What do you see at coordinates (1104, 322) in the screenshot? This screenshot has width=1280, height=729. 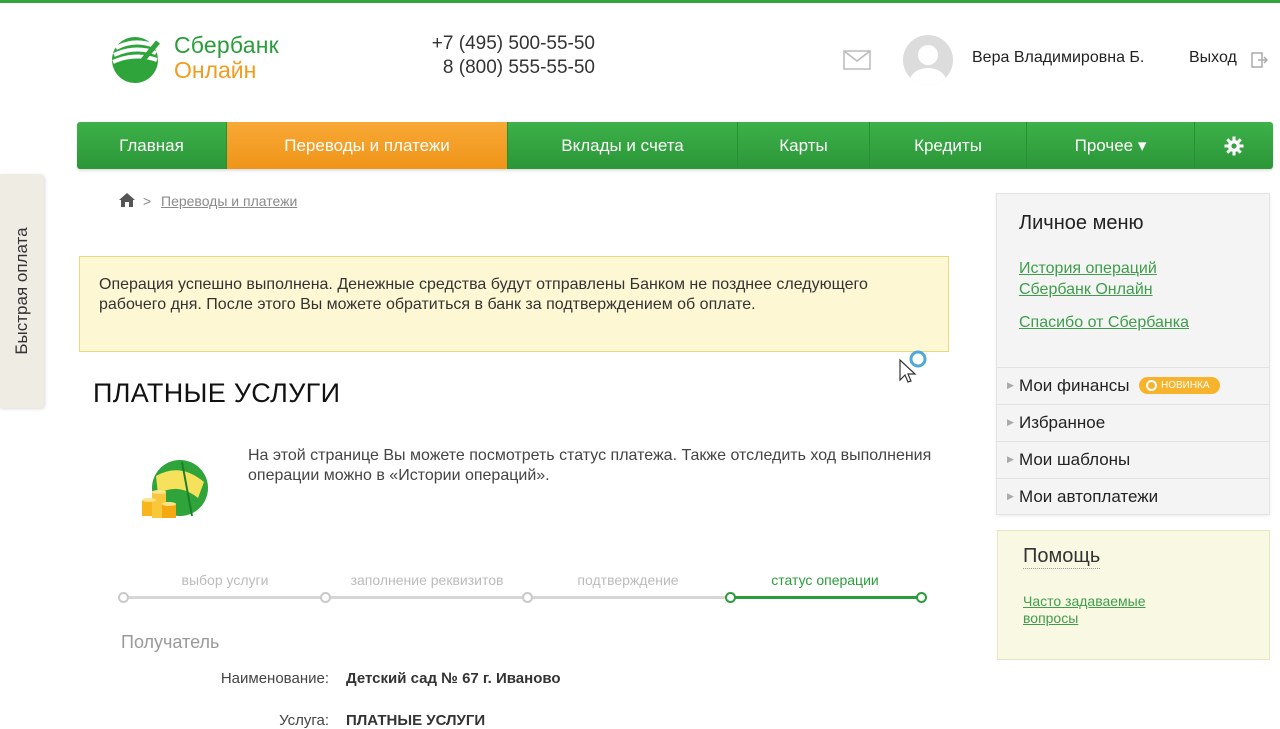 I see `spasibo-link: Спасибо от Сбербанка` at bounding box center [1104, 322].